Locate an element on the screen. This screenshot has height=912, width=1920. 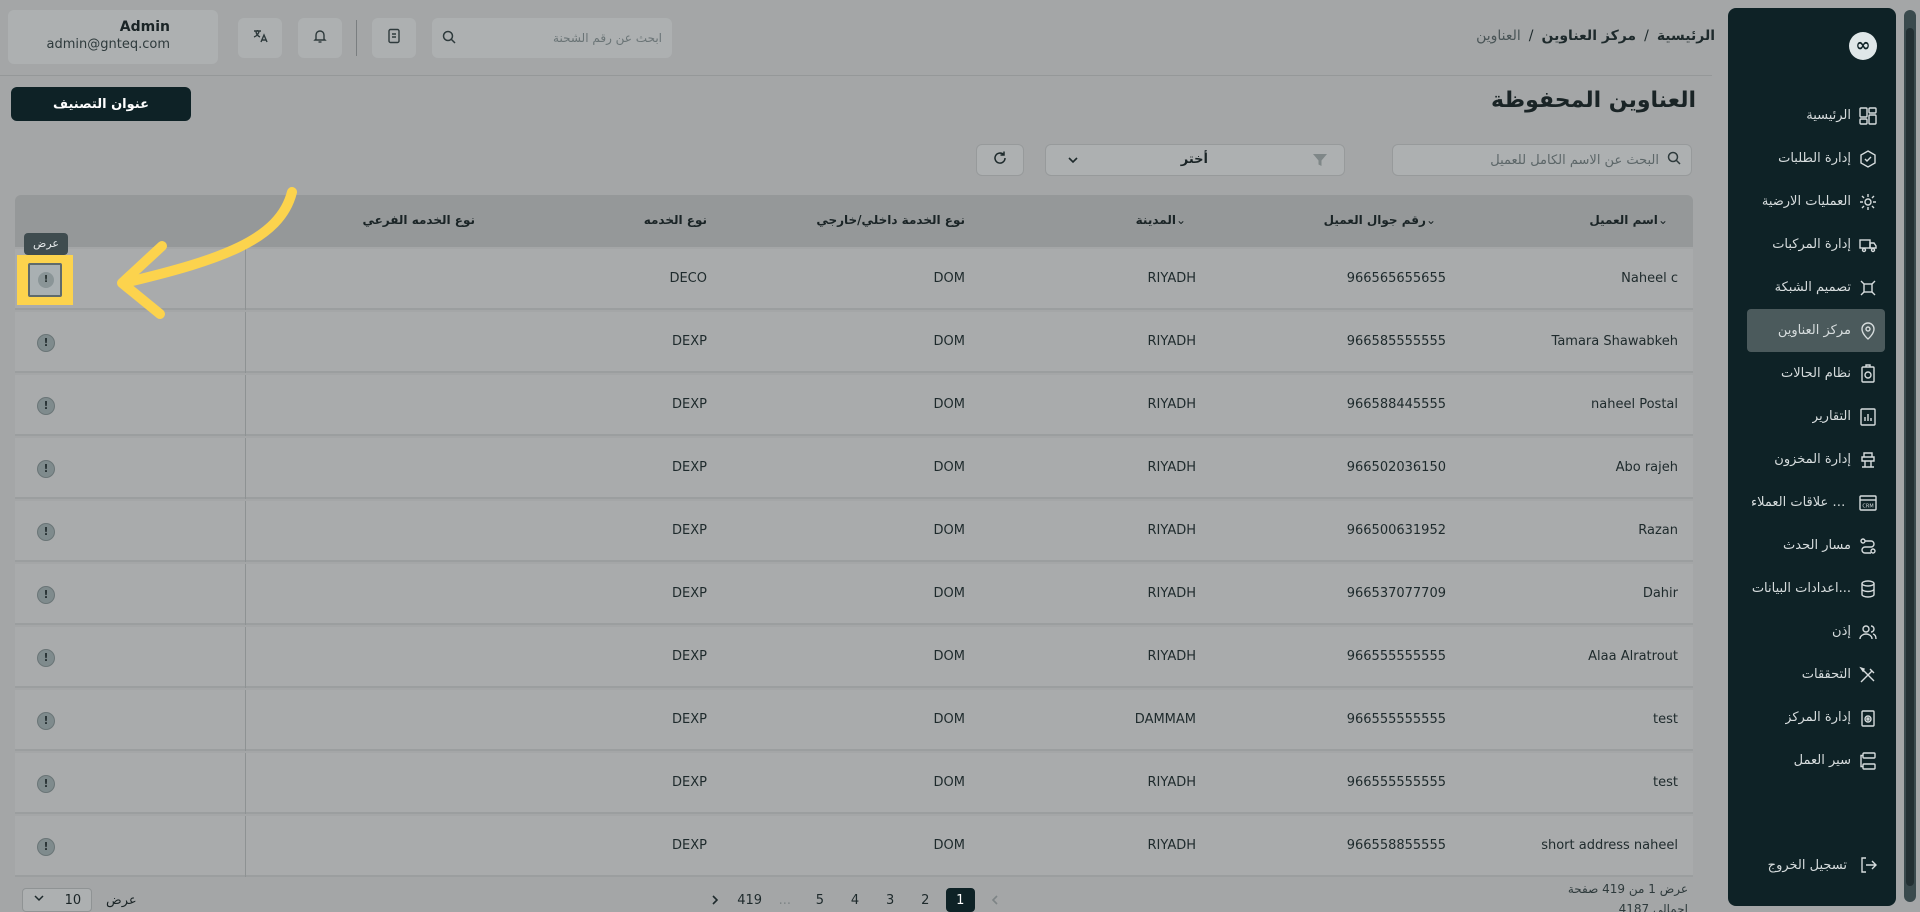
customer-name-cell: Naheel c is located at coordinates (1649, 278).